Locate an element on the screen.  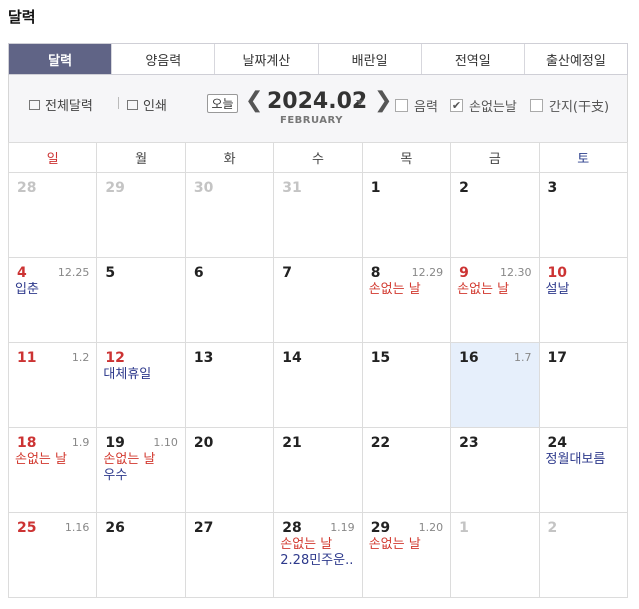
calendar-day-cell: 25 1.16 is located at coordinates (52, 555).